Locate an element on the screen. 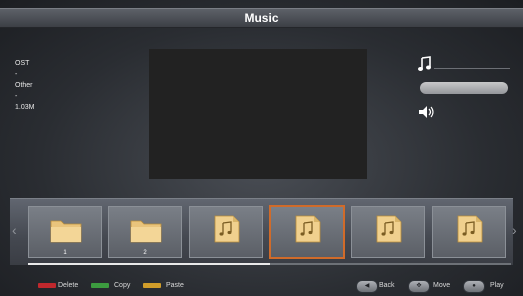 The height and width of the screenshot is (296, 523). page-title: Music is located at coordinates (261, 18).